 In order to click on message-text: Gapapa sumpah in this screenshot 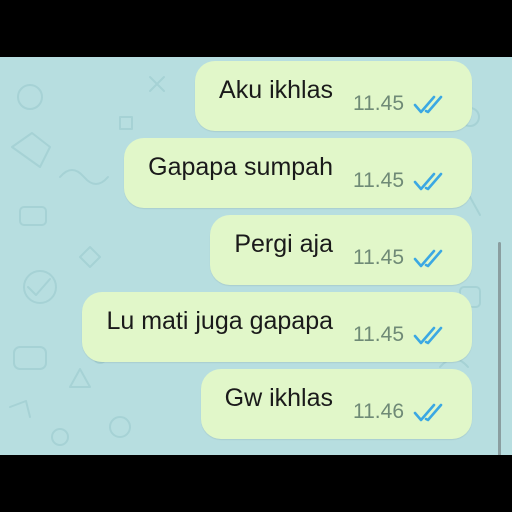, I will do `click(240, 166)`.